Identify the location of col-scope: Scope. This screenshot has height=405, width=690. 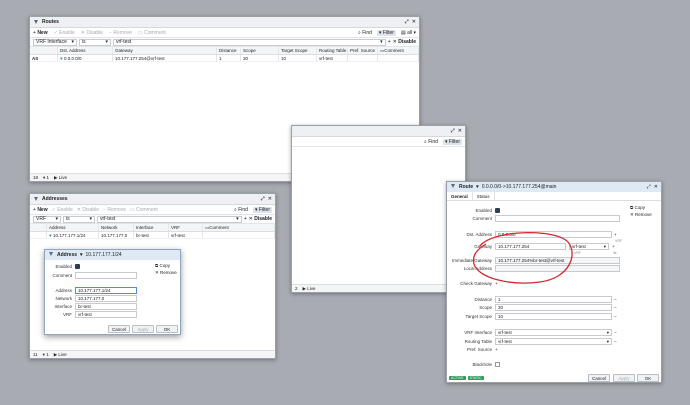
(260, 50).